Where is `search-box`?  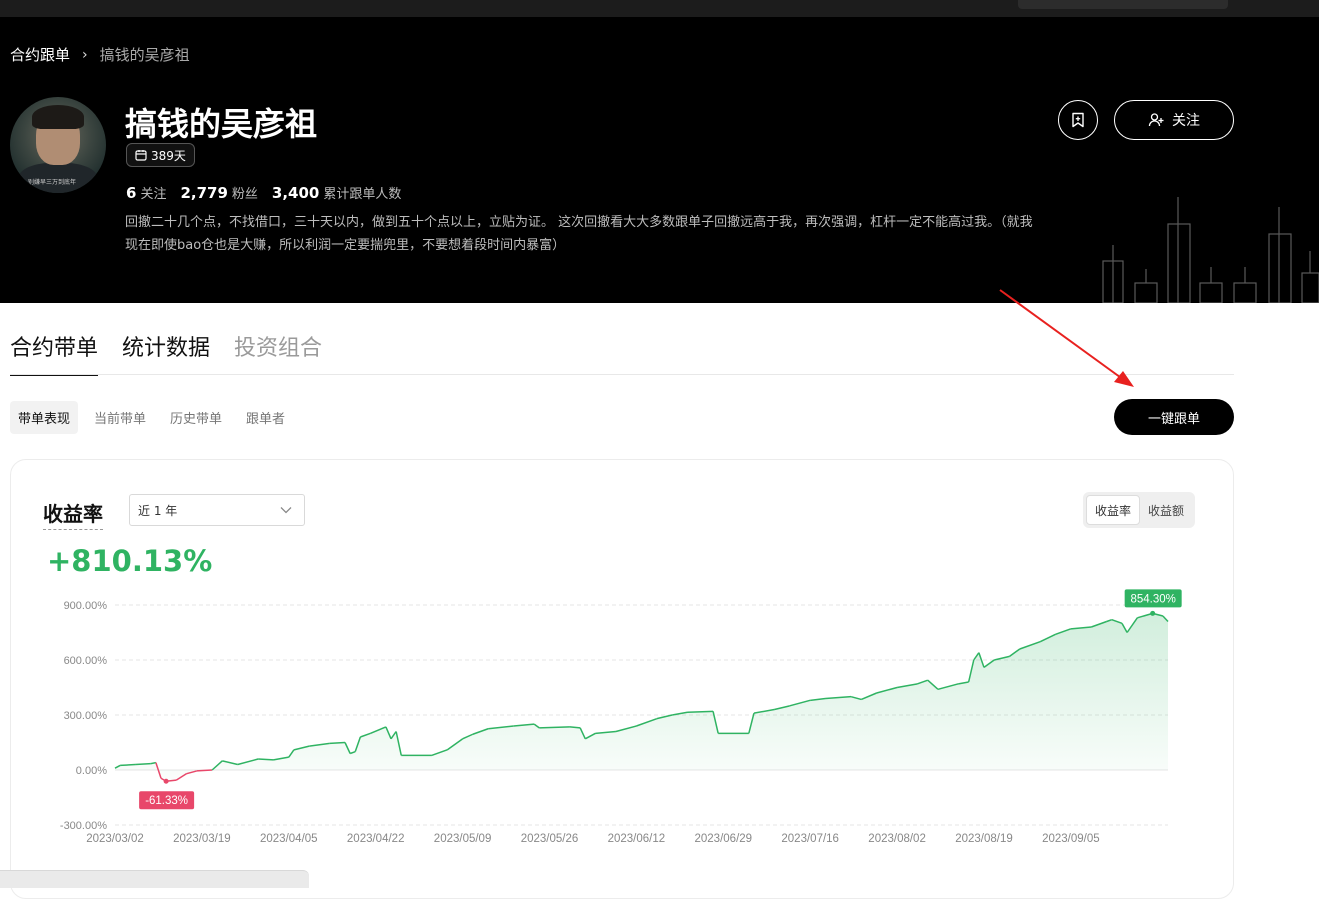
search-box is located at coordinates (1123, 4).